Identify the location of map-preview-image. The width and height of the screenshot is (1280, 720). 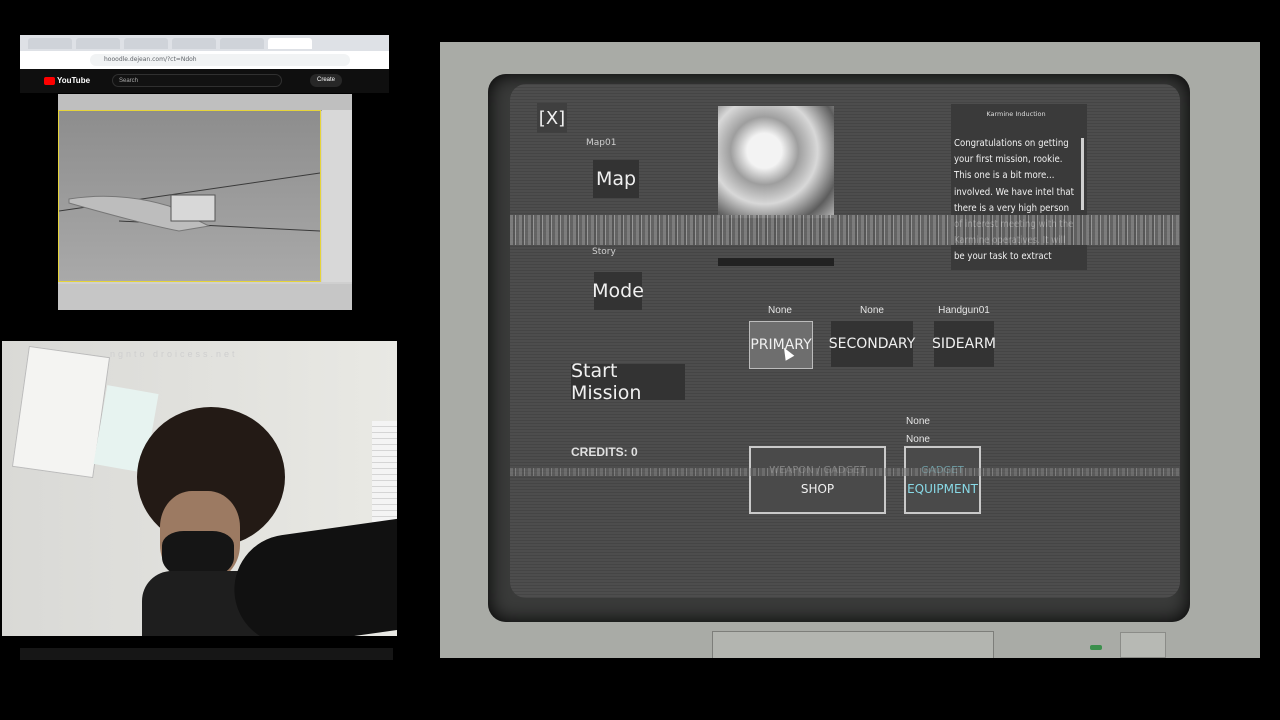
(776, 186).